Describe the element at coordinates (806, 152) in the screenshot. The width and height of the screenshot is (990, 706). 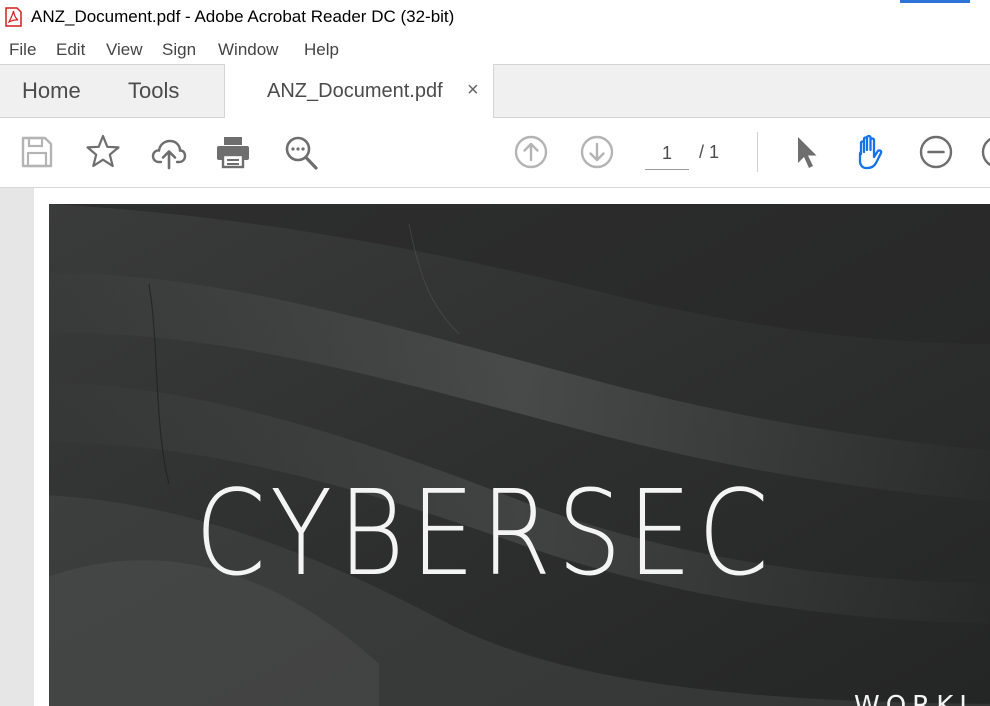
I see `select-arrow-icon` at that location.